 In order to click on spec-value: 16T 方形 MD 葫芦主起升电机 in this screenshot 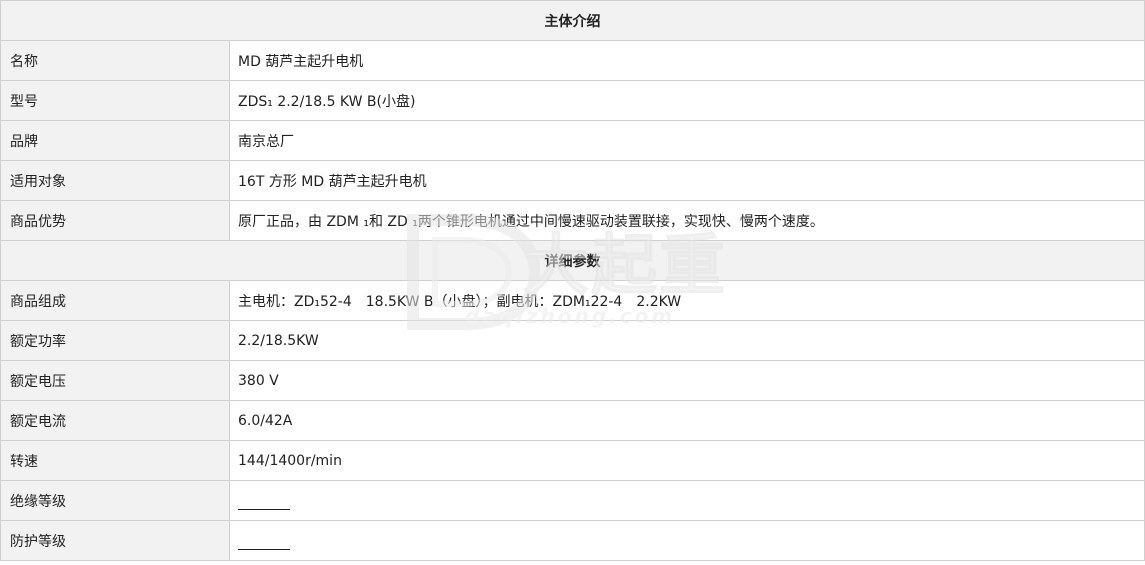, I will do `click(687, 180)`.